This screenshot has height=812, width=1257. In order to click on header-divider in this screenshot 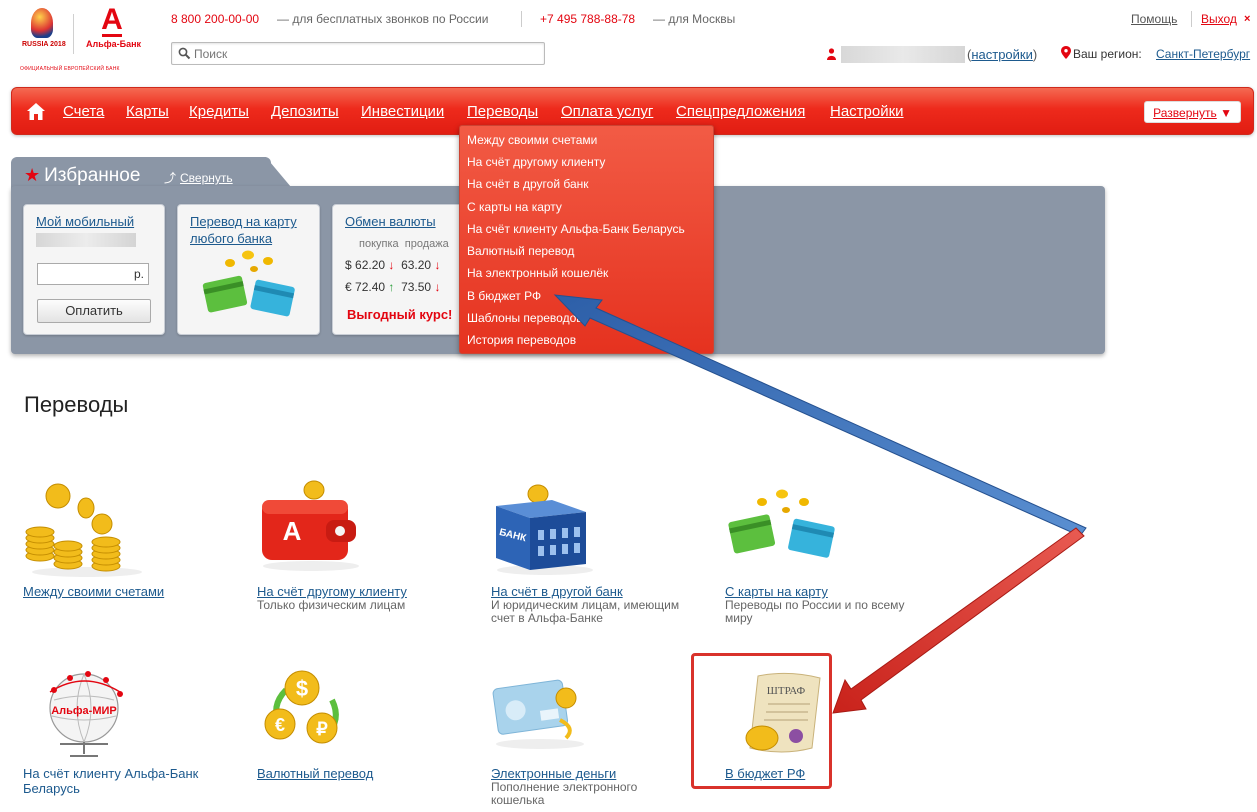, I will do `click(1191, 19)`.